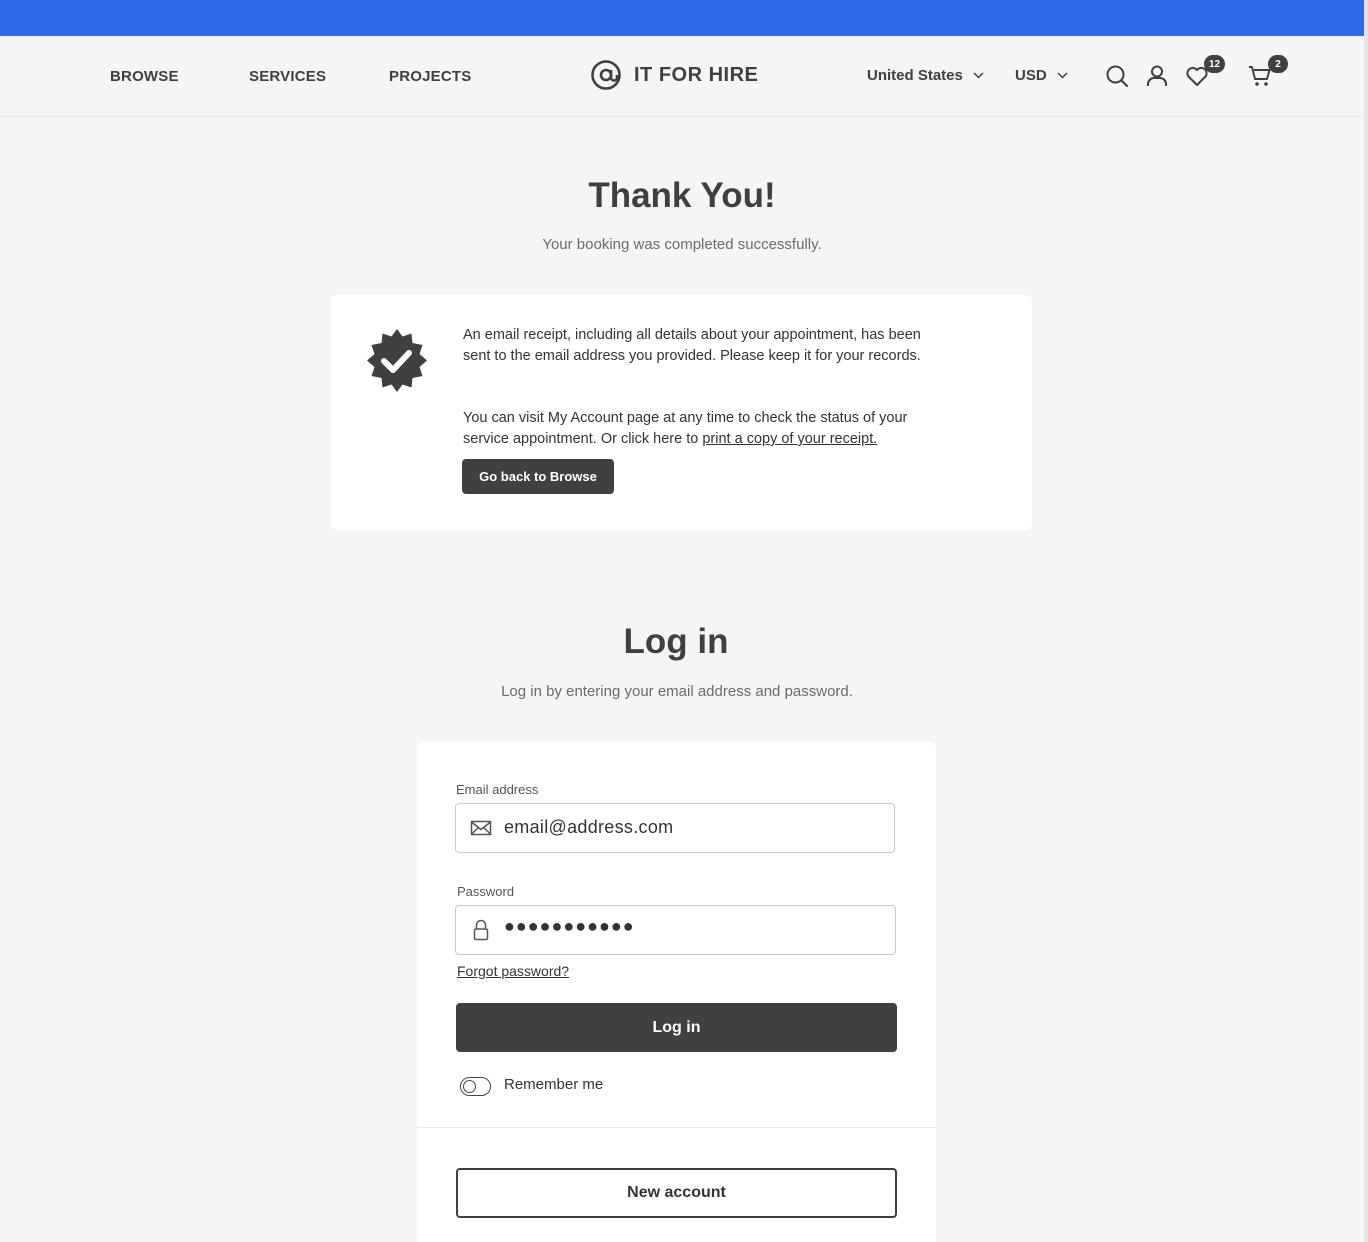 This screenshot has width=1368, height=1242. I want to click on password-value: ●●●●●●●●●●●, so click(569, 926).